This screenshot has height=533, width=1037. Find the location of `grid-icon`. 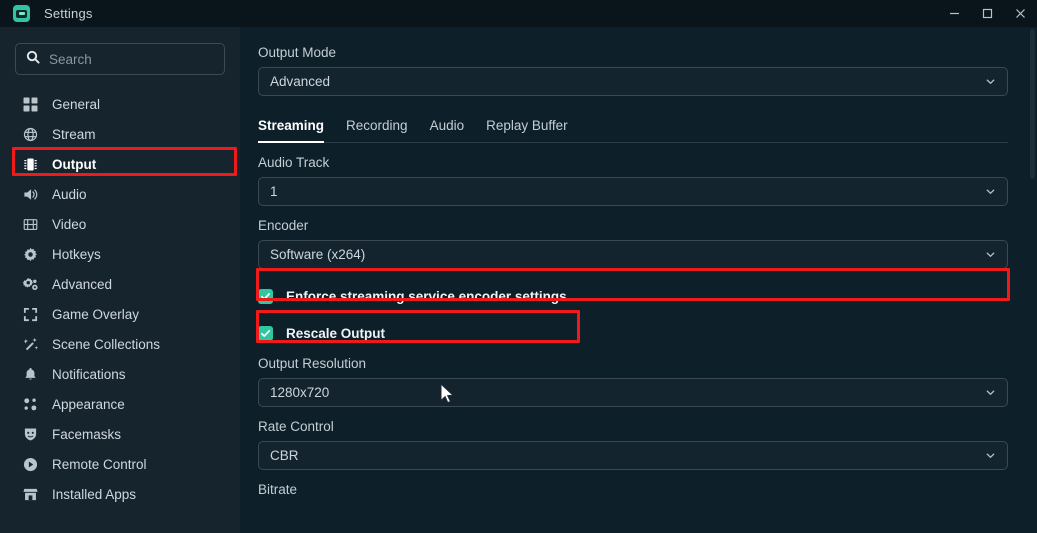

grid-icon is located at coordinates (30, 104).